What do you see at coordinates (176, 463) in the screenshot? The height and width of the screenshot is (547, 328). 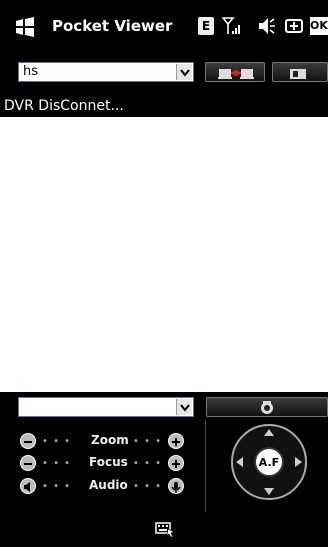 I see `focus-in-button` at bounding box center [176, 463].